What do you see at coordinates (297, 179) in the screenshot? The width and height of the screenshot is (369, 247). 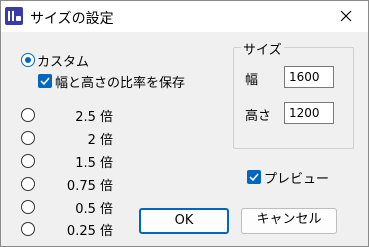 I see `preview-label: プレビュー` at bounding box center [297, 179].